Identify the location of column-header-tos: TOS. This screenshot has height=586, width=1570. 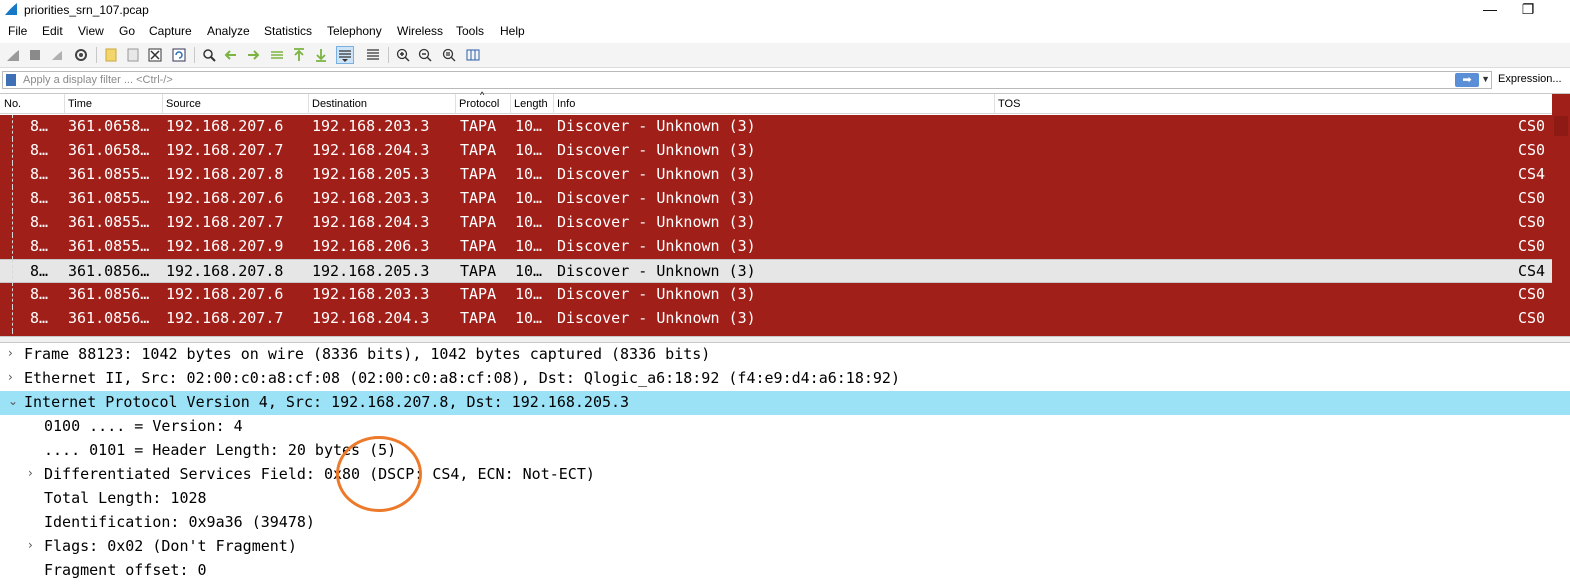
(1009, 104).